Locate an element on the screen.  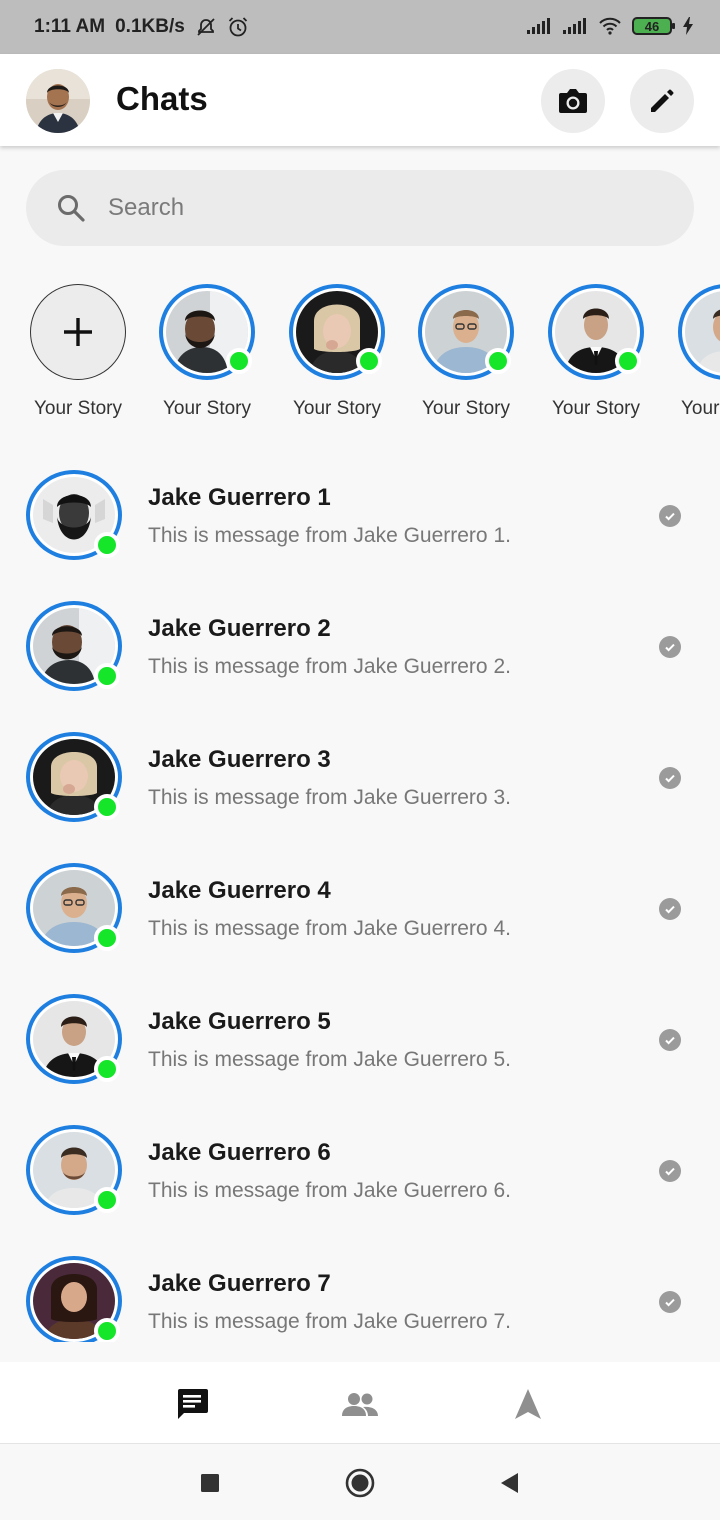
plus-icon is located at coordinates (78, 332).